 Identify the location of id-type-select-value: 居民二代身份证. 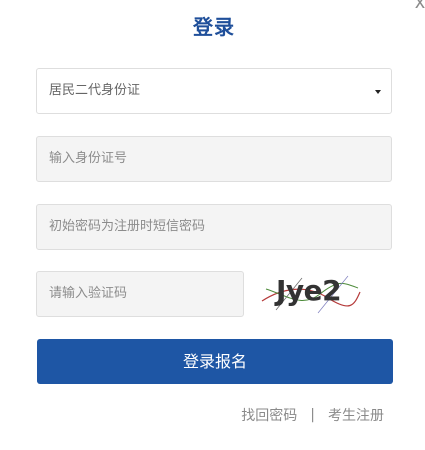
(95, 90).